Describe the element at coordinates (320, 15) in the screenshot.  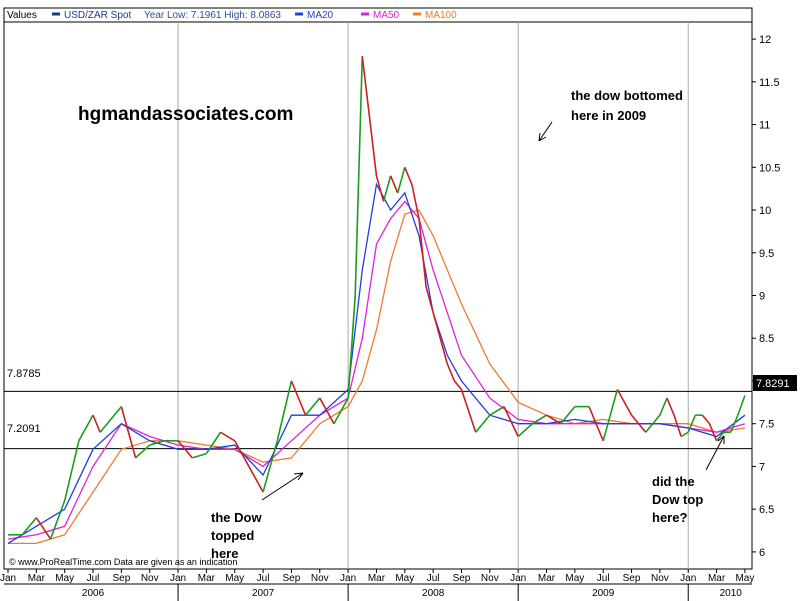
I see `legend-item-ma20: MA20` at that location.